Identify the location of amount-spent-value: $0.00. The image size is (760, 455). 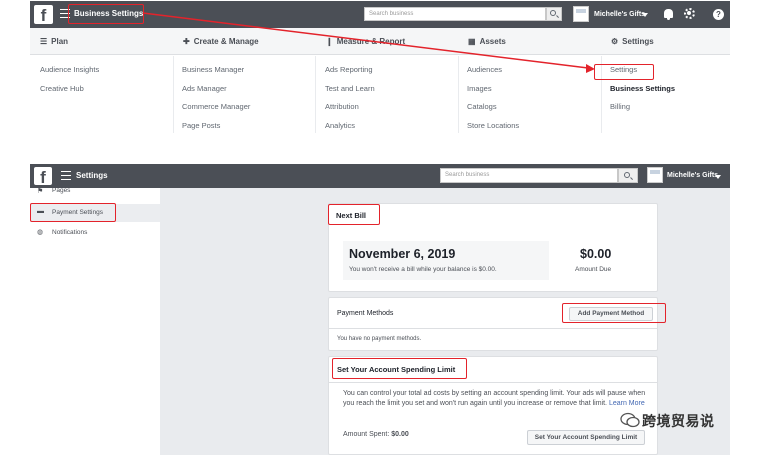
(400, 434).